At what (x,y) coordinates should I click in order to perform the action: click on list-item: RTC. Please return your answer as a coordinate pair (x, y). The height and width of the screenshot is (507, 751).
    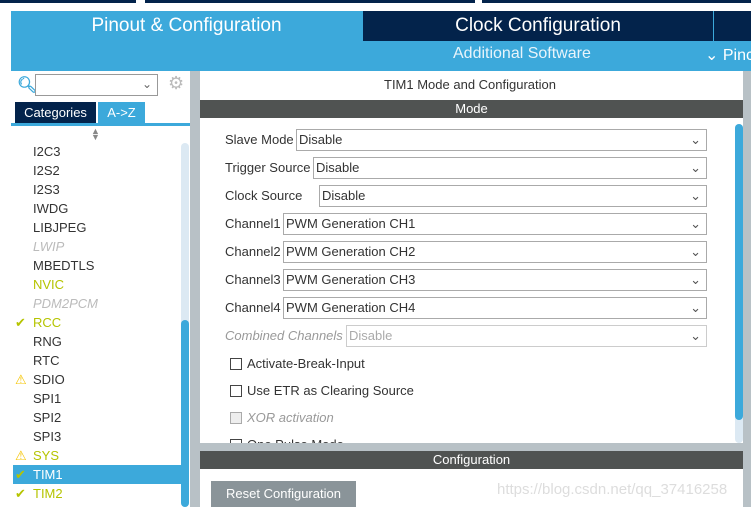
    Looking at the image, I should click on (97, 360).